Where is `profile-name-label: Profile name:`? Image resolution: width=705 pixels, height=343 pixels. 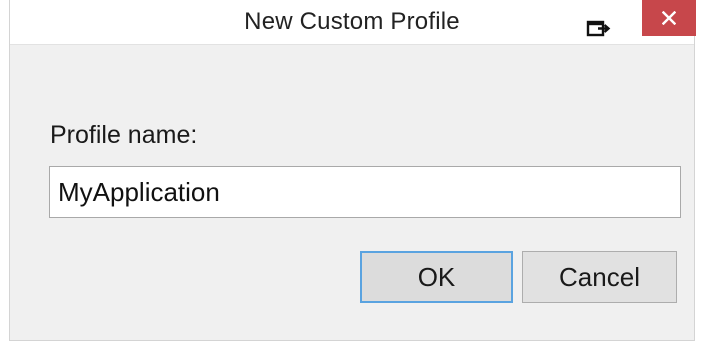 profile-name-label: Profile name: is located at coordinates (124, 135).